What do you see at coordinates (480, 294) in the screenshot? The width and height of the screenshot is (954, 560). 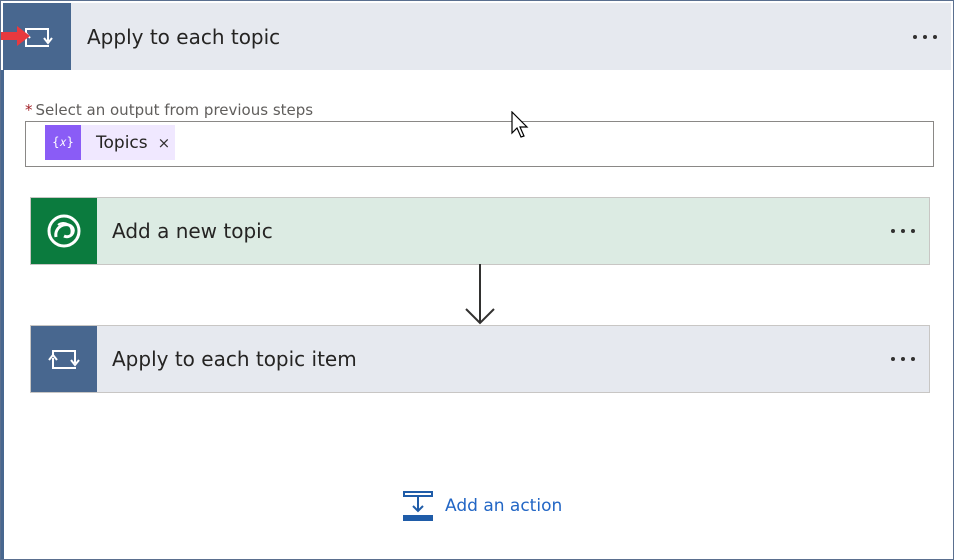 I see `connector-arrow-icon` at bounding box center [480, 294].